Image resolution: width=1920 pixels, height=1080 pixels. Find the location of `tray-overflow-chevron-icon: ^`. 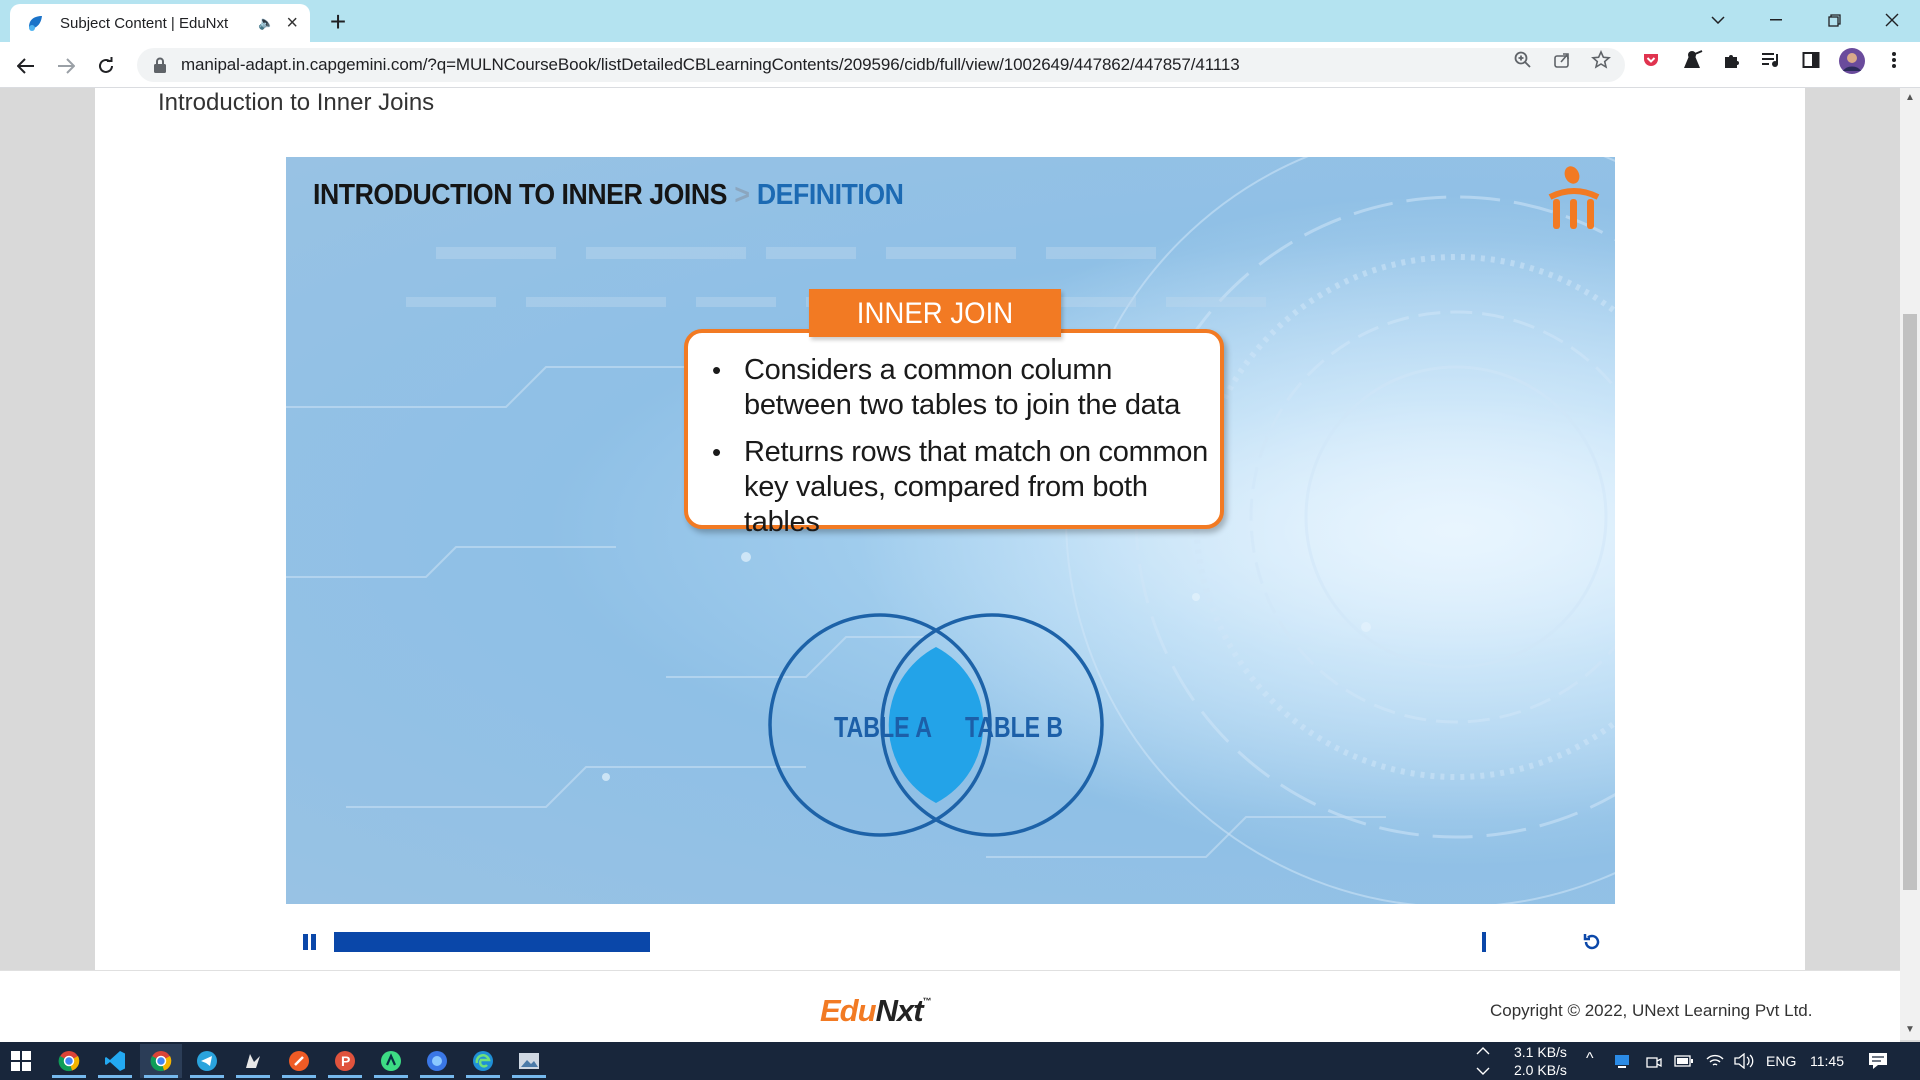

tray-overflow-chevron-icon: ^ is located at coordinates (1590, 1059).